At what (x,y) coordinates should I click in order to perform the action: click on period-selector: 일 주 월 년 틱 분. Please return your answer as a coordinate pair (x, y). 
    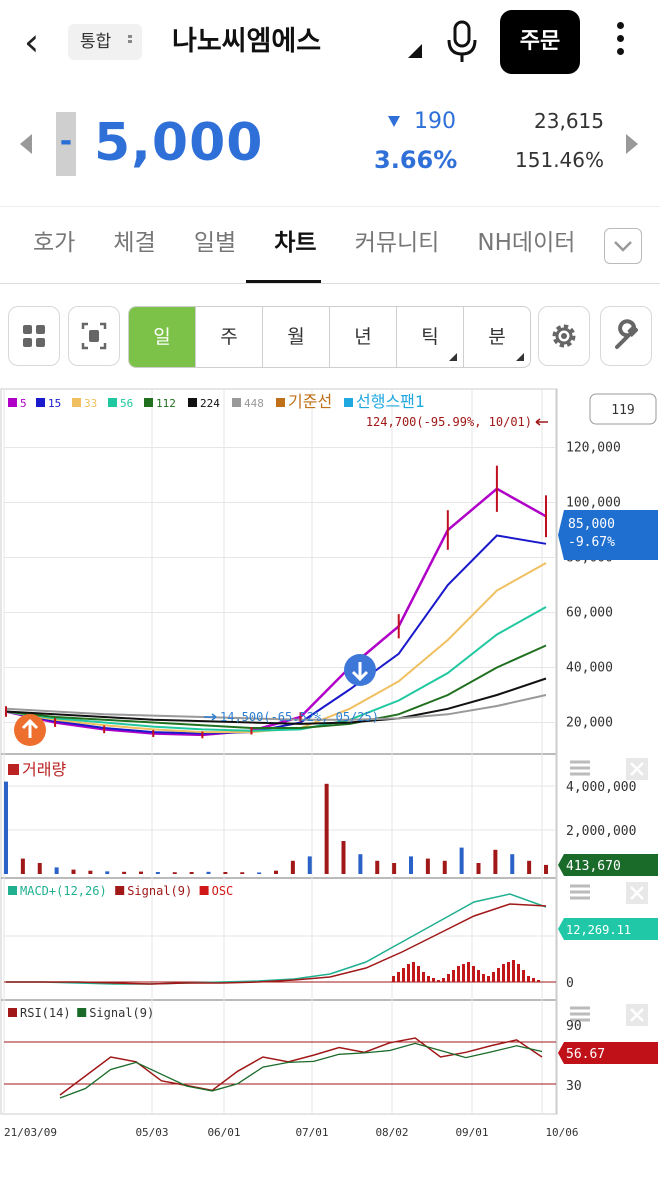
    Looking at the image, I should click on (329, 337).